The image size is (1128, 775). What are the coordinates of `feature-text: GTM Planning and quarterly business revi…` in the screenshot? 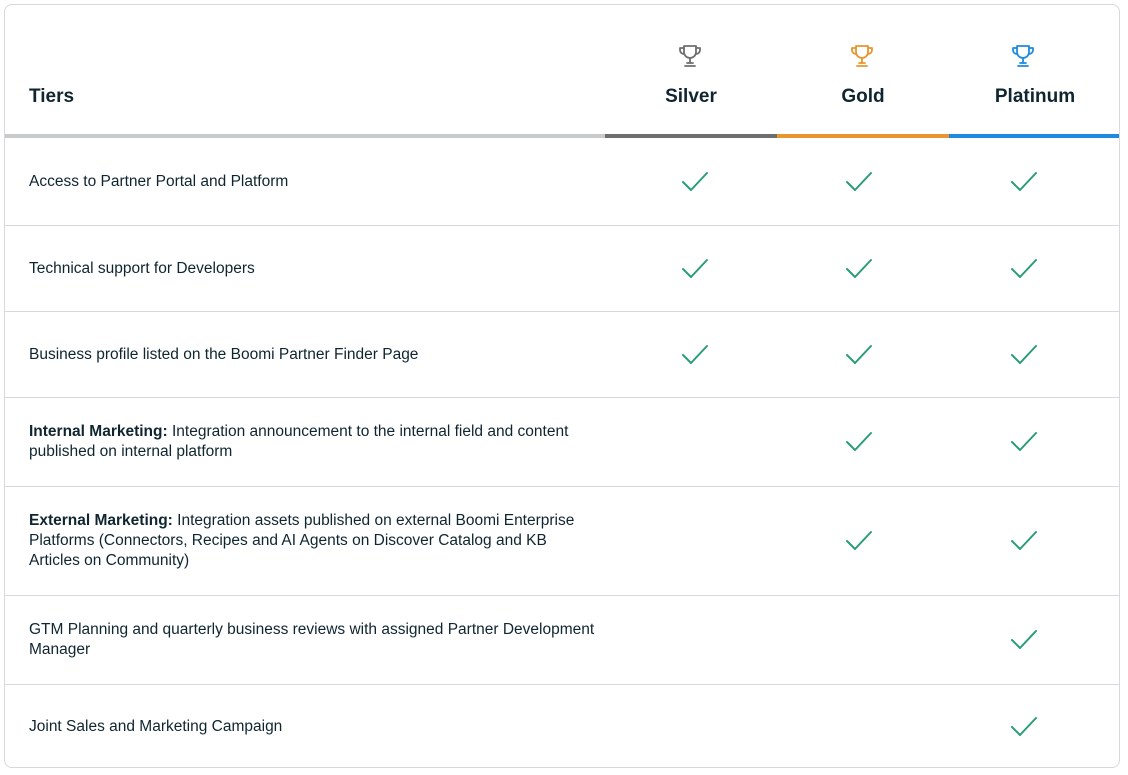 It's located at (312, 639).